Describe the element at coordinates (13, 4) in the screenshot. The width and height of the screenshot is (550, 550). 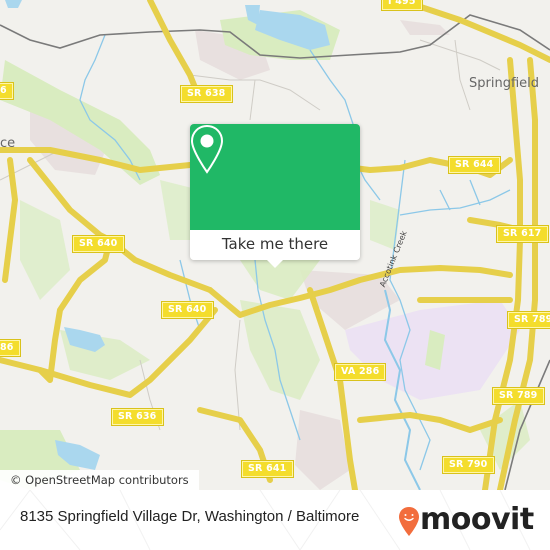
I see `lake` at that location.